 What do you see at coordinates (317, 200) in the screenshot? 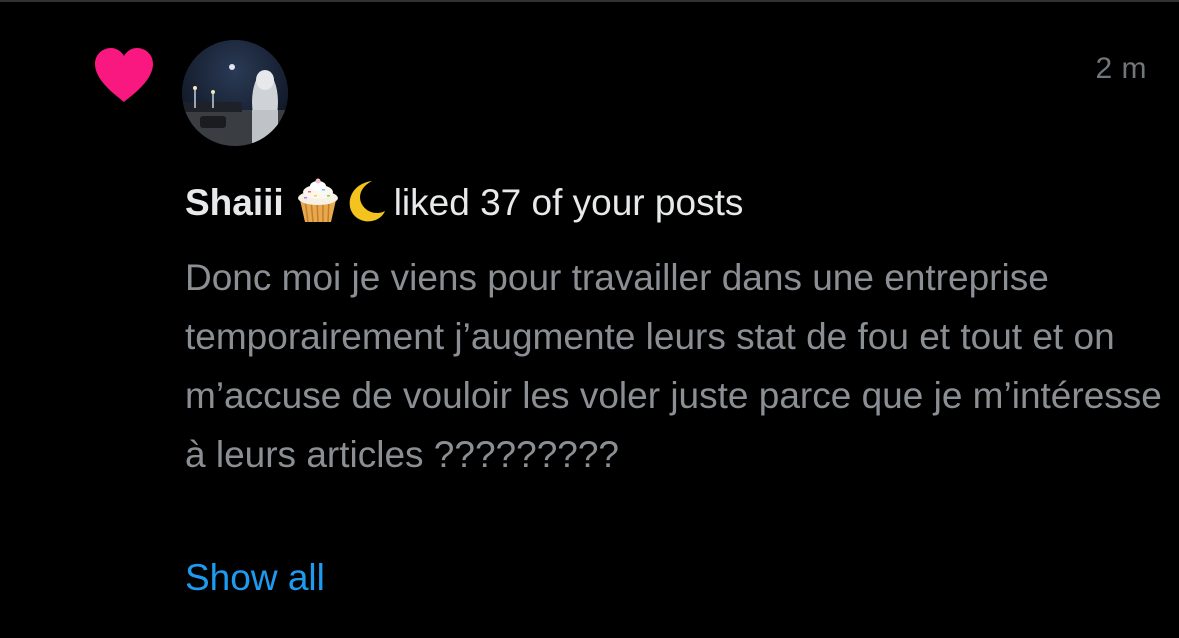
I see `cupcake-icon` at bounding box center [317, 200].